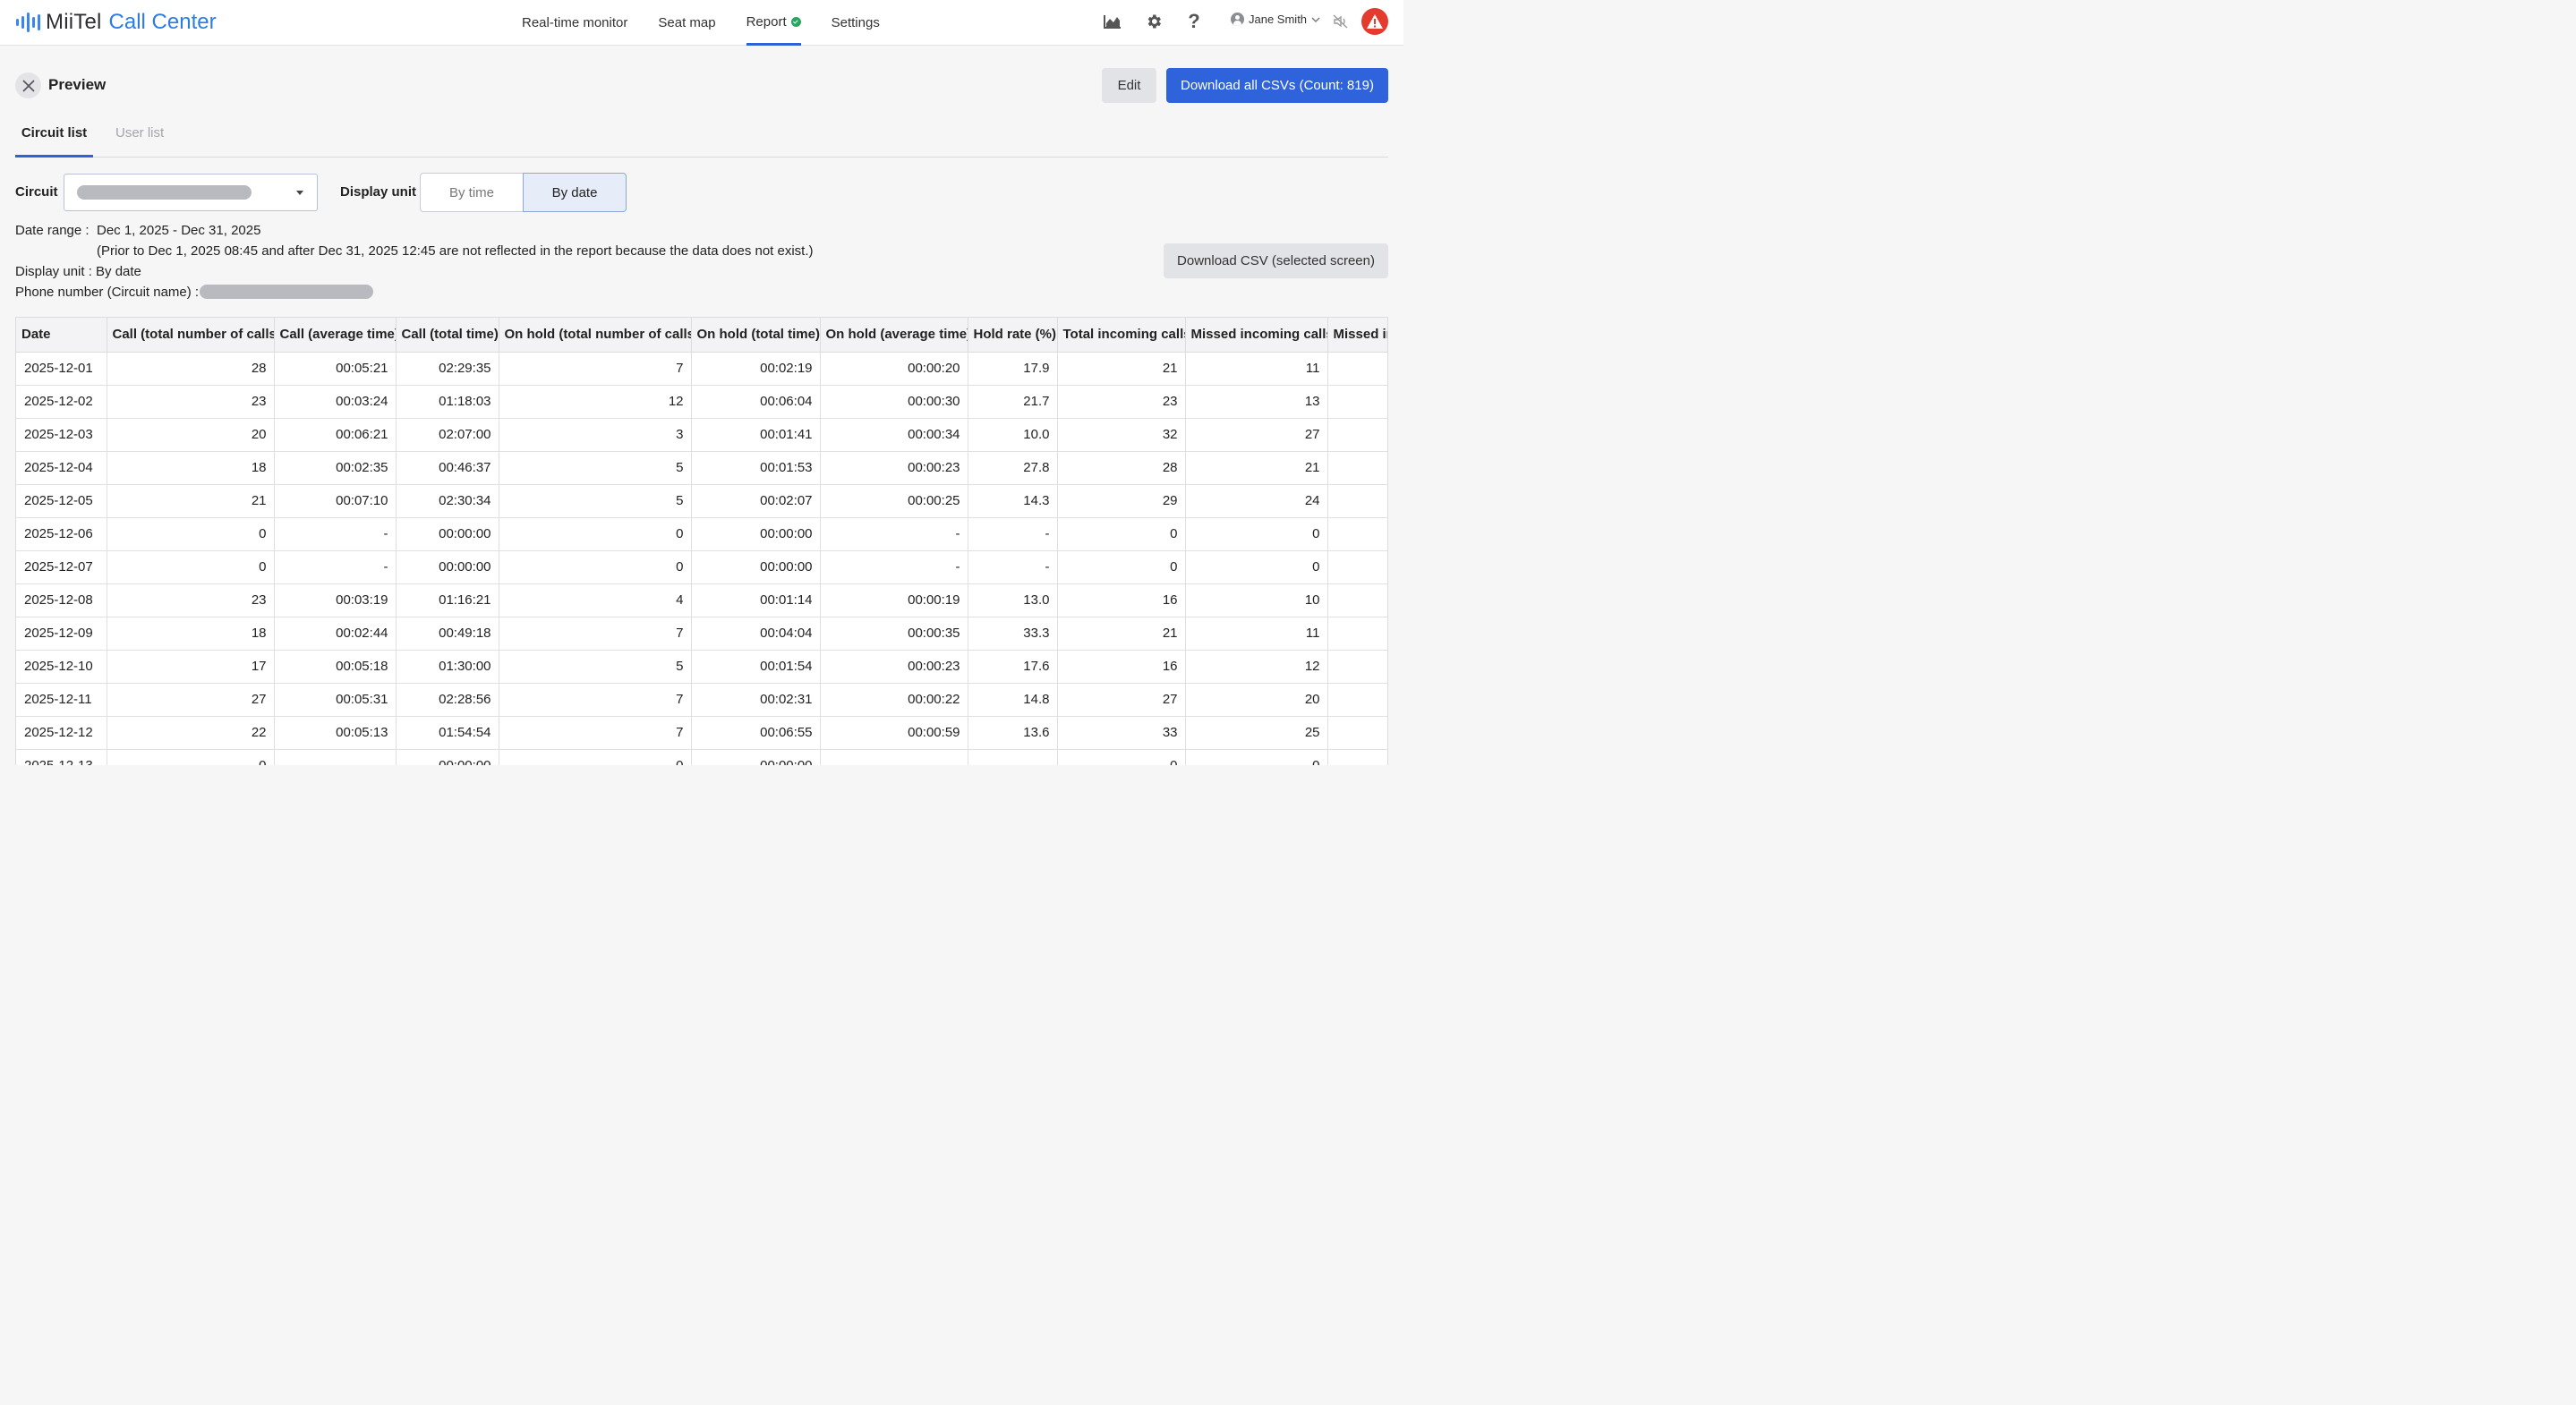  What do you see at coordinates (1013, 468) in the screenshot?
I see `table-cell: 27.8` at bounding box center [1013, 468].